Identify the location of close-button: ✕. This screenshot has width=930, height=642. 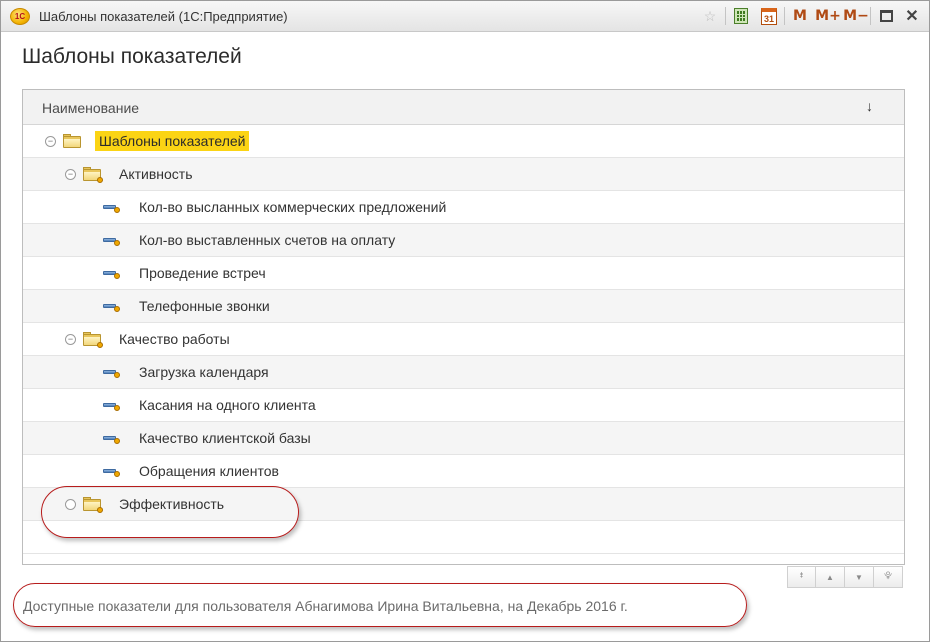
(912, 16).